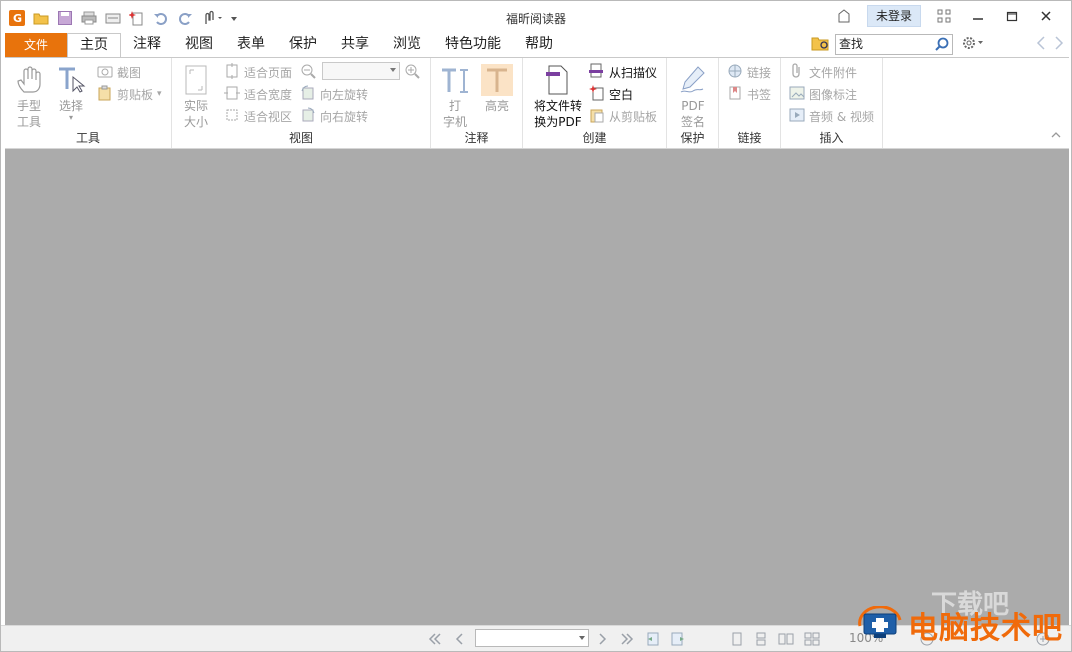 Image resolution: width=1072 pixels, height=652 pixels. Describe the element at coordinates (633, 116) in the screenshot. I see `from-clipboard-label: 从剪贴板` at that location.